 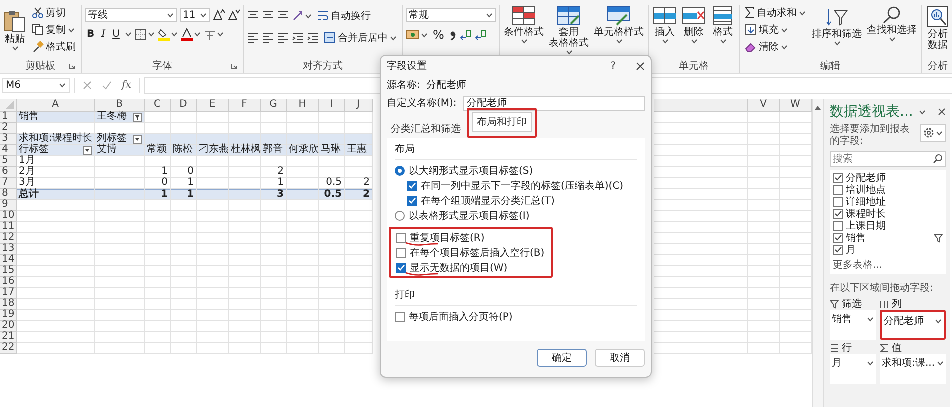 What do you see at coordinates (107, 85) in the screenshot?
I see `check-icon` at bounding box center [107, 85].